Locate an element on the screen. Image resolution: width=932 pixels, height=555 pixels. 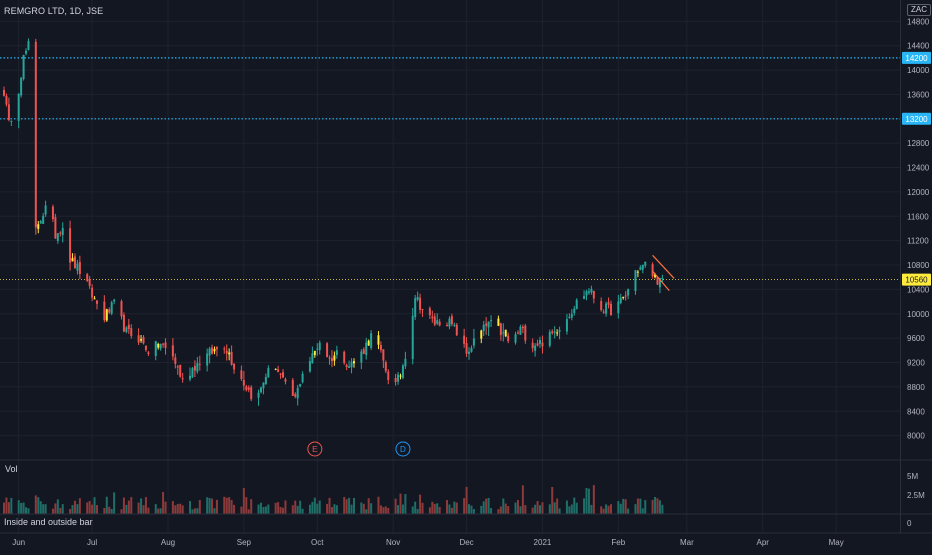
time-tick-label: 2021 is located at coordinates (543, 542).